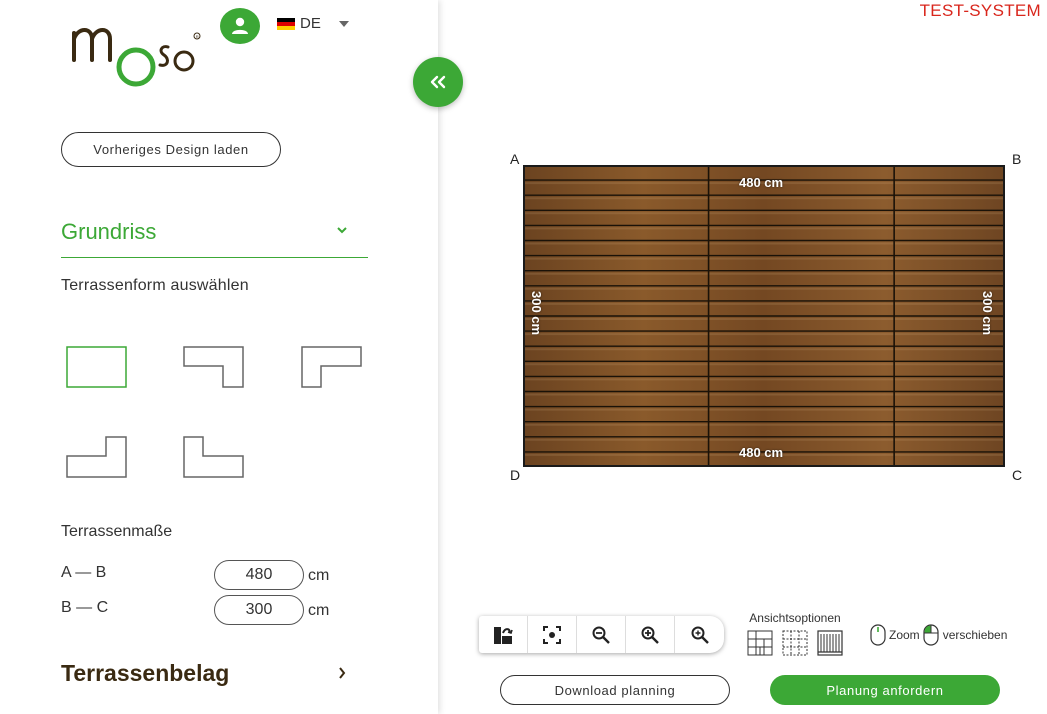  I want to click on collapse-sidebar-button, so click(438, 82).